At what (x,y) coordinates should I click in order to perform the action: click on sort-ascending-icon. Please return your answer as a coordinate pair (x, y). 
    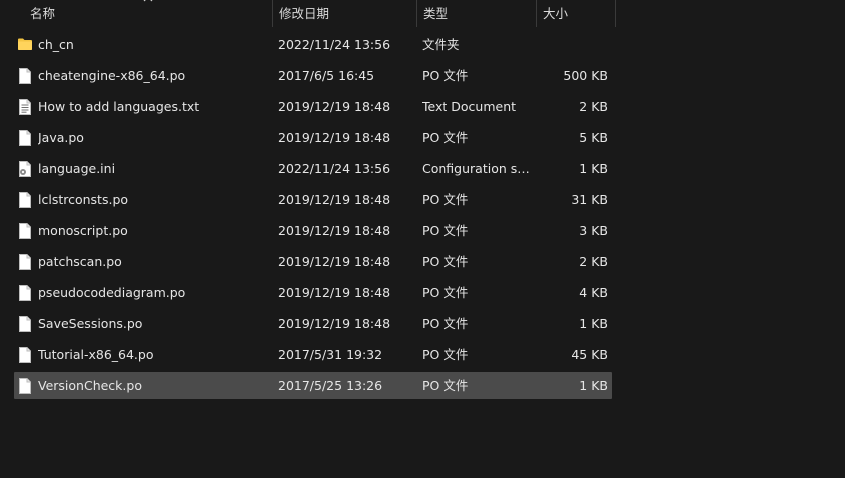
    Looking at the image, I should click on (148, 1).